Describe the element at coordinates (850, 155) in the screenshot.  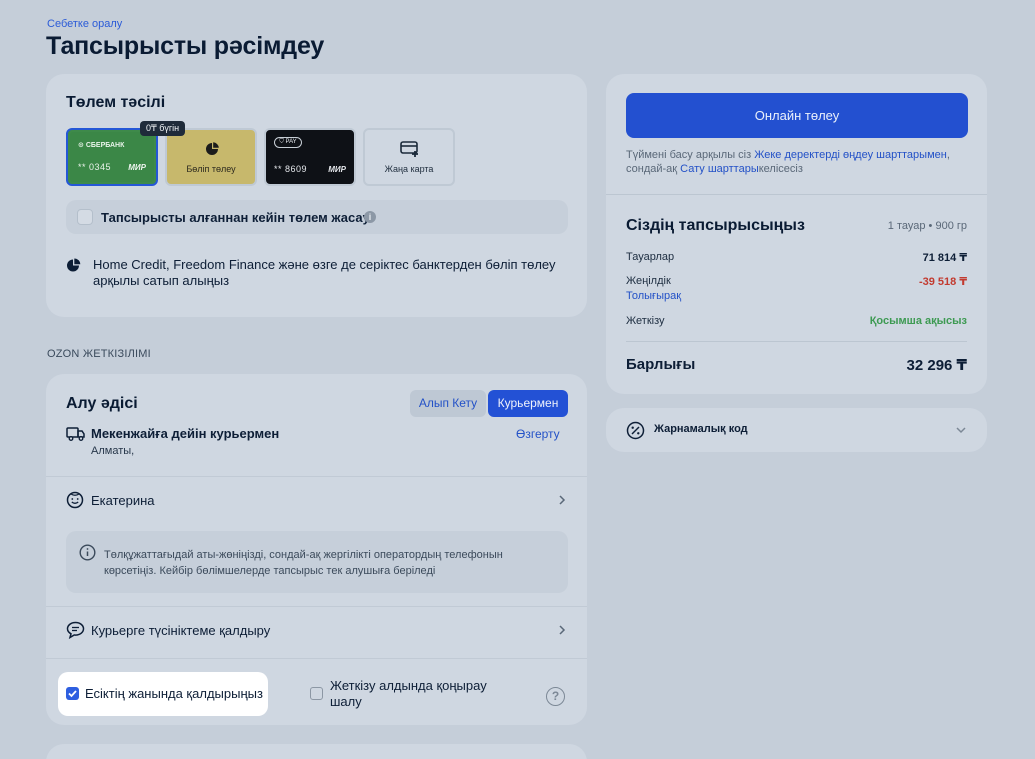
I see `privacy-terms-link: Жеке деректерді өңдеу шарттарымен` at that location.